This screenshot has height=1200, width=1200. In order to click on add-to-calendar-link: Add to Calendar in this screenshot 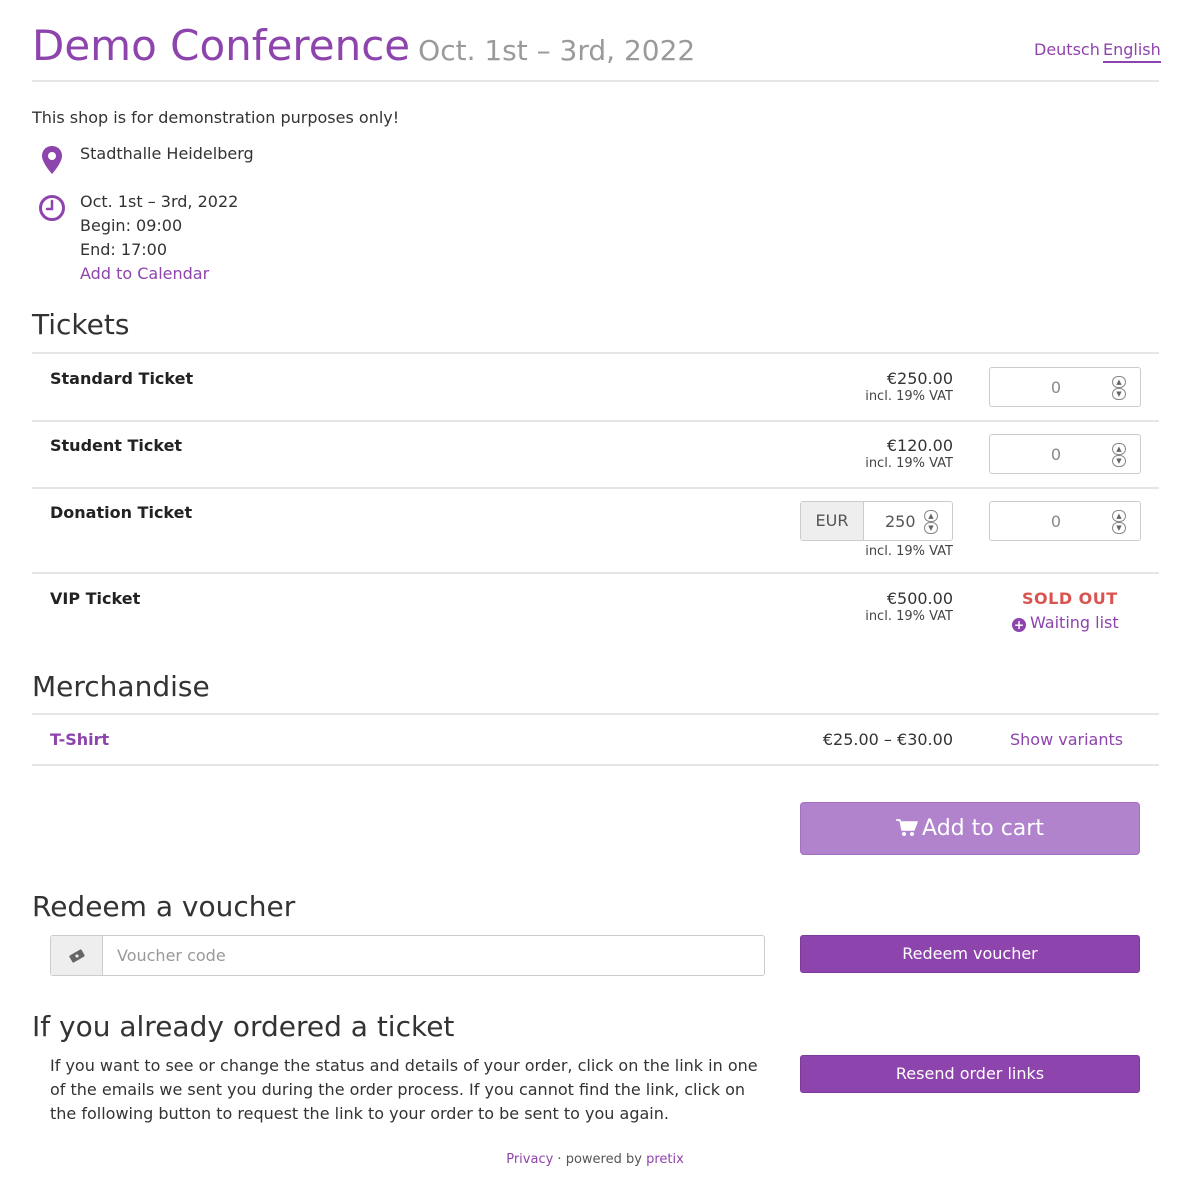, I will do `click(144, 273)`.